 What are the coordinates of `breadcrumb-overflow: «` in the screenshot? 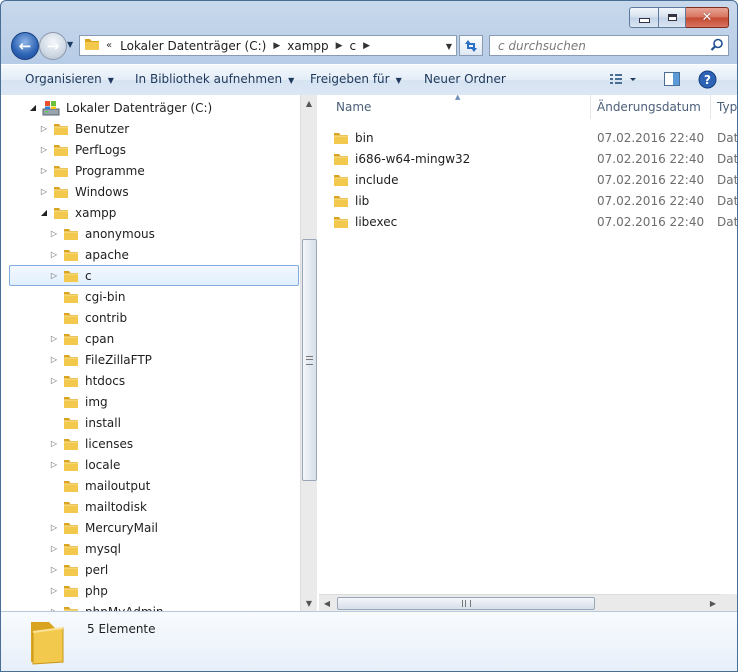 It's located at (107, 45).